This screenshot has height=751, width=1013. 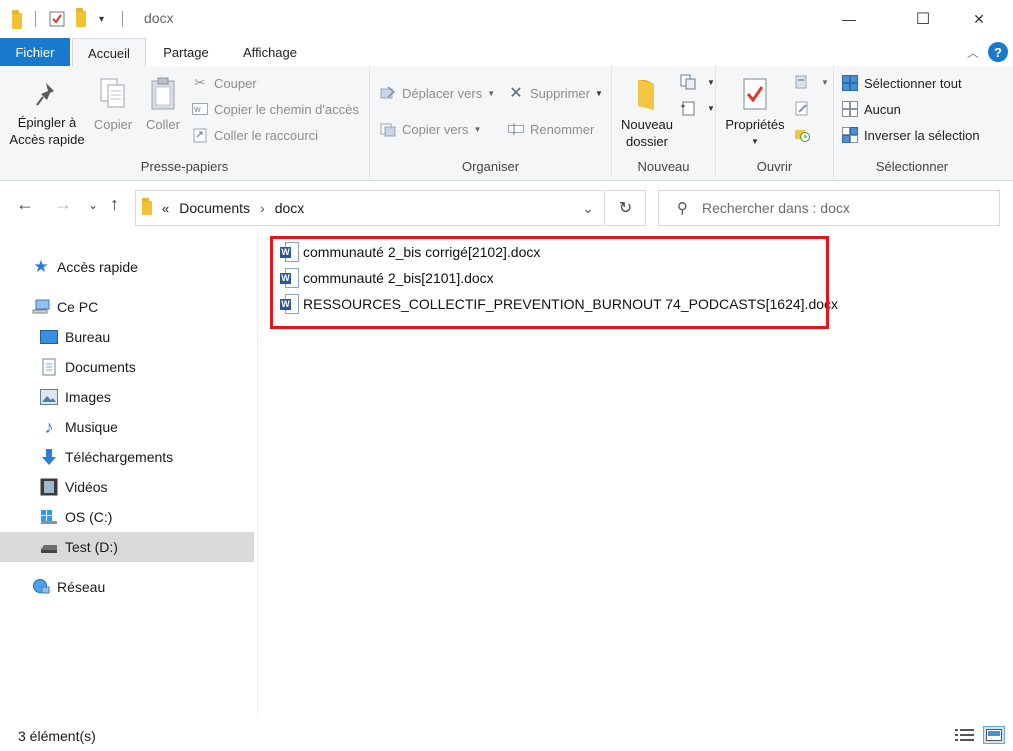 I want to click on nav-item-quick-access: ★ Accès rapide, so click(x=127, y=267).